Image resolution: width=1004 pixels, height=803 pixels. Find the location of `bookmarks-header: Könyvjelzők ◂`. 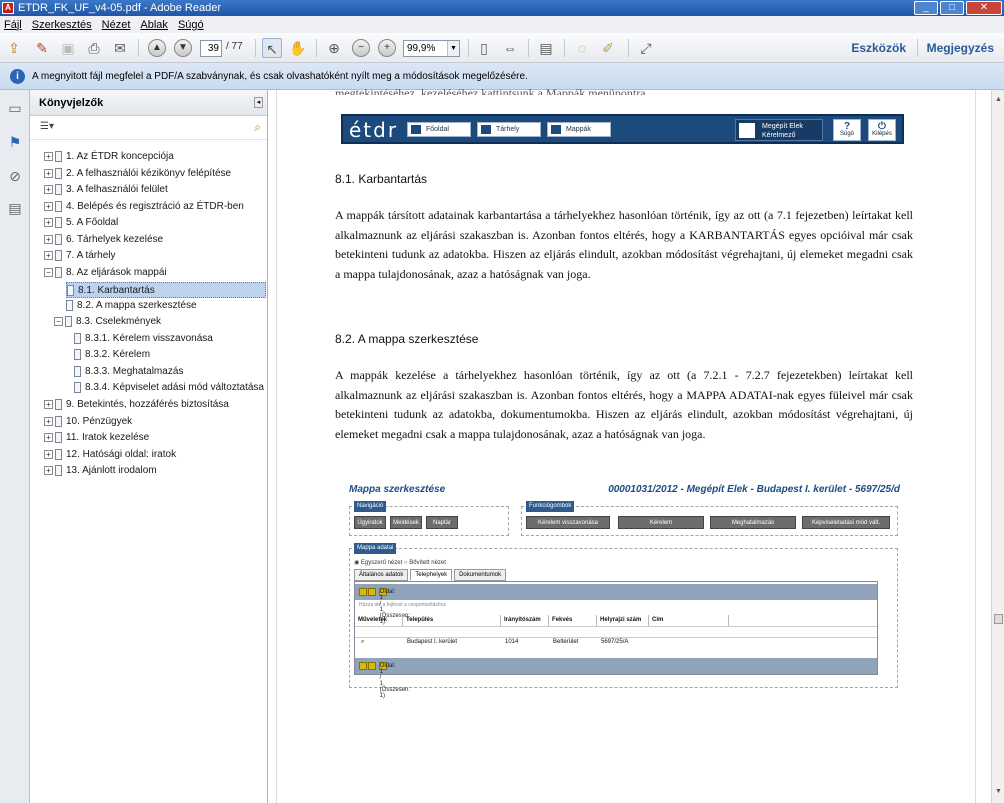

bookmarks-header: Könyvjelzők ◂ is located at coordinates (148, 103).